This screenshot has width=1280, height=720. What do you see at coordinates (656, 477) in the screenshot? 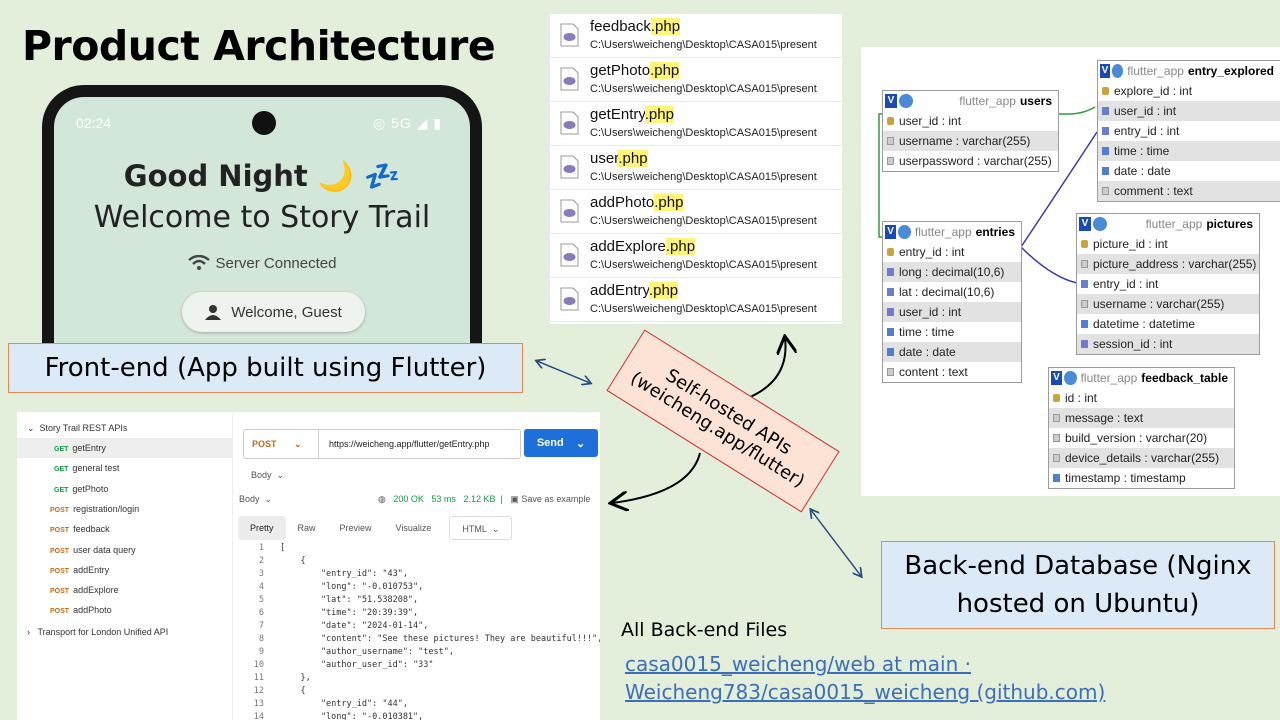
I see `arrow-to-api` at bounding box center [656, 477].